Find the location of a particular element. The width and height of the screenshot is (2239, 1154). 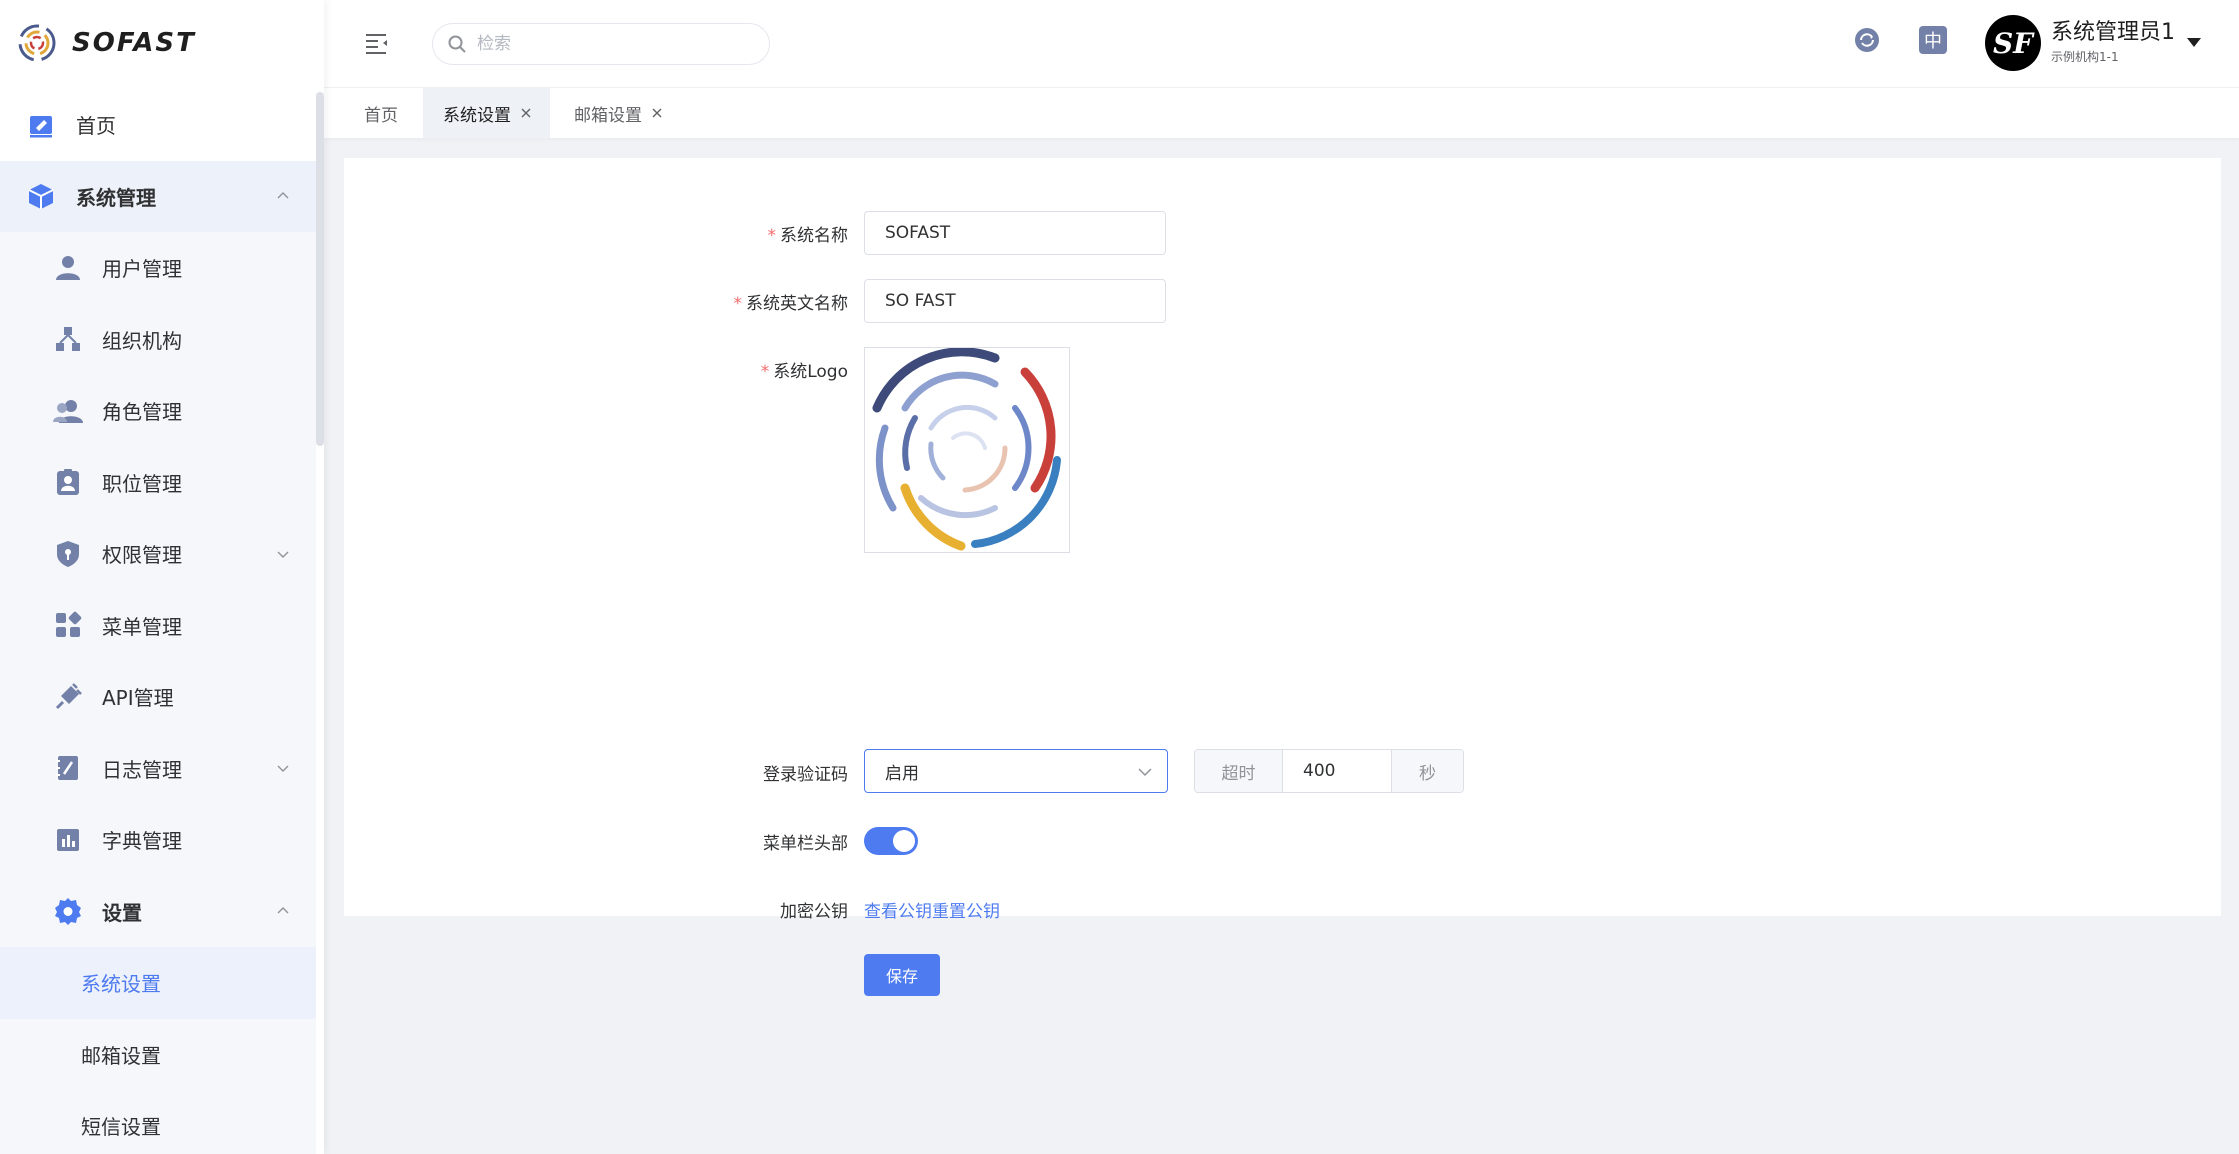

sidebar-item-position-management: 职位管理 is located at coordinates (158, 483).